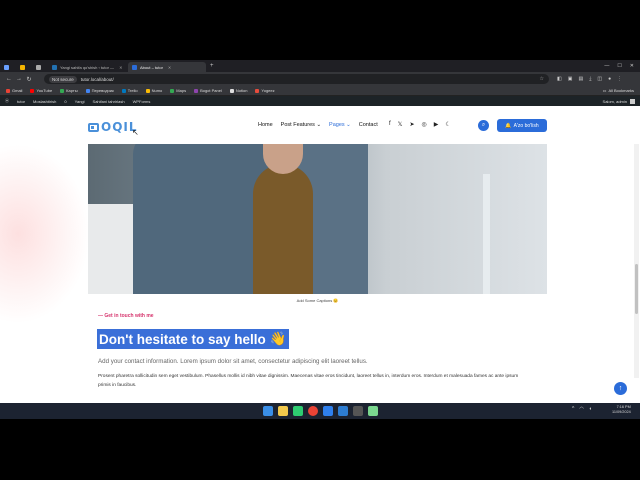  I want to click on menu-item-home: Home, so click(265, 125).